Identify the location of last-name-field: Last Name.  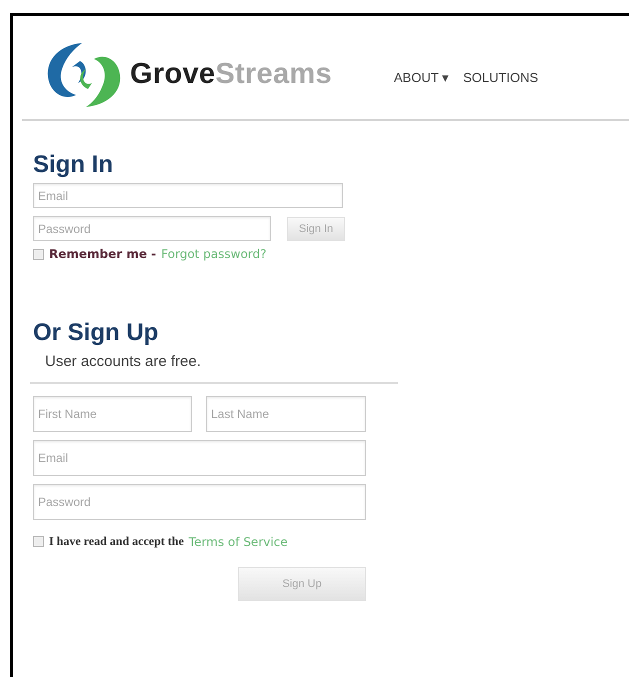
(286, 414).